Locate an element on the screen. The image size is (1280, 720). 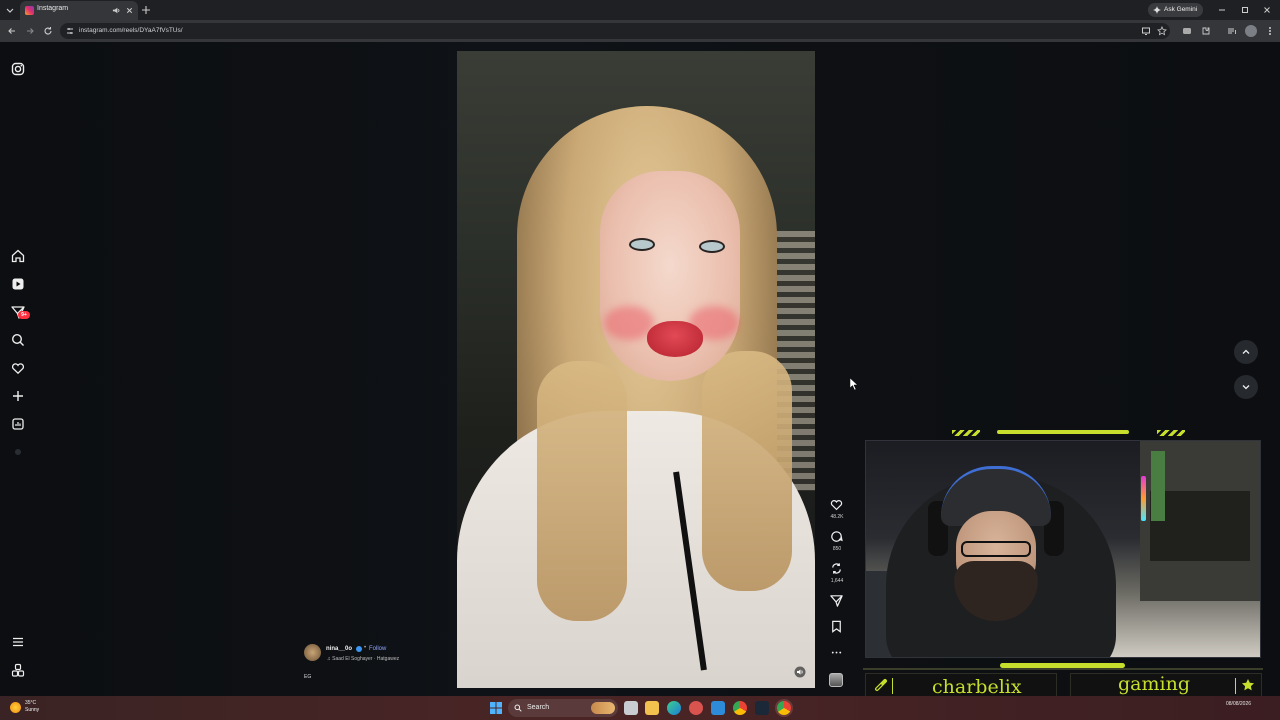
chrome-active-icon is located at coordinates (784, 708).